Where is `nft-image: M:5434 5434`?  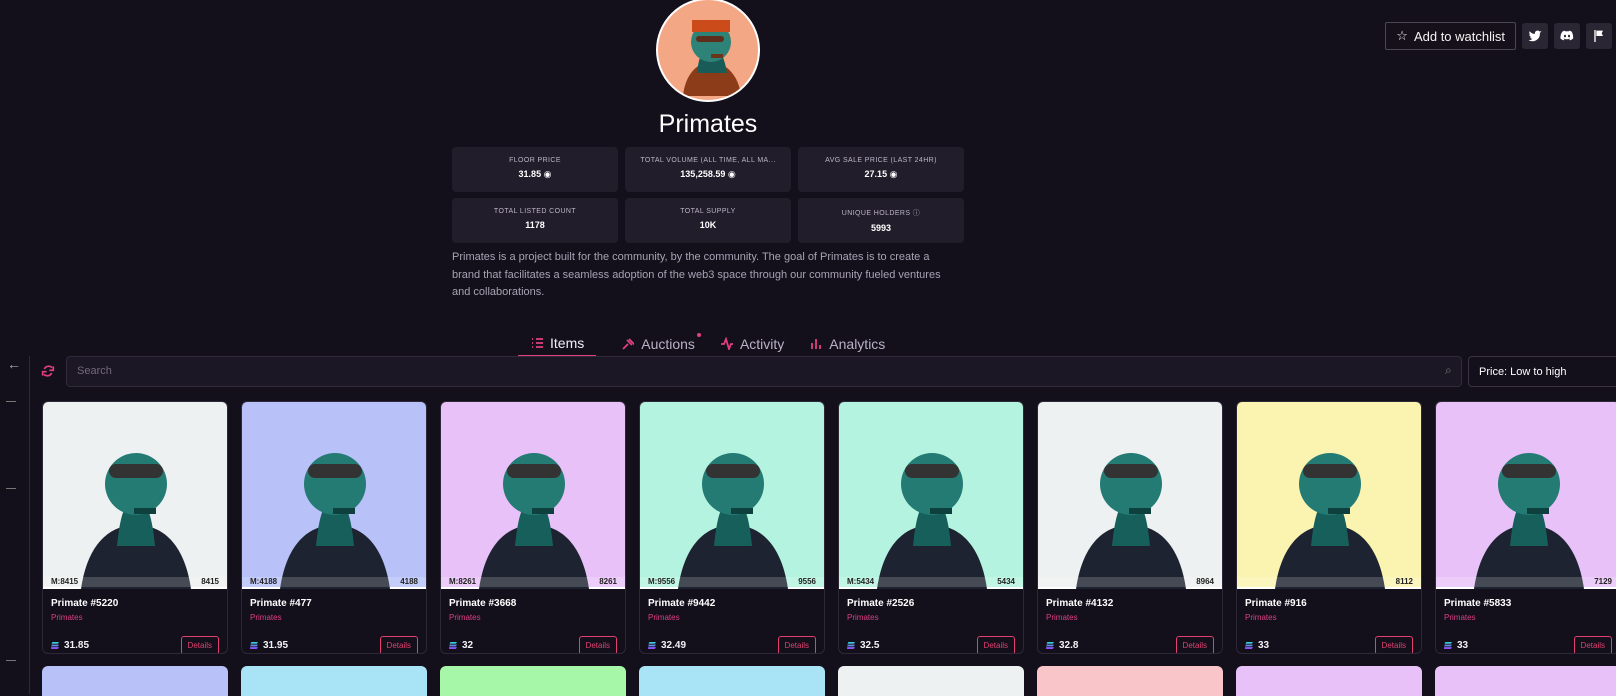 nft-image: M:5434 5434 is located at coordinates (931, 495).